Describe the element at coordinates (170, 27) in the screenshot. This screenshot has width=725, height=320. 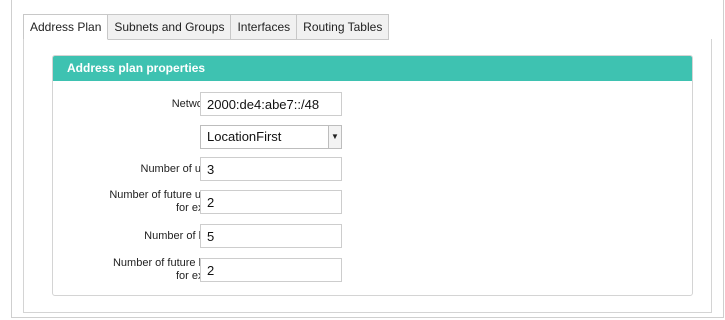
I see `tab-subnets-and-groups: Subnets and Groups` at that location.